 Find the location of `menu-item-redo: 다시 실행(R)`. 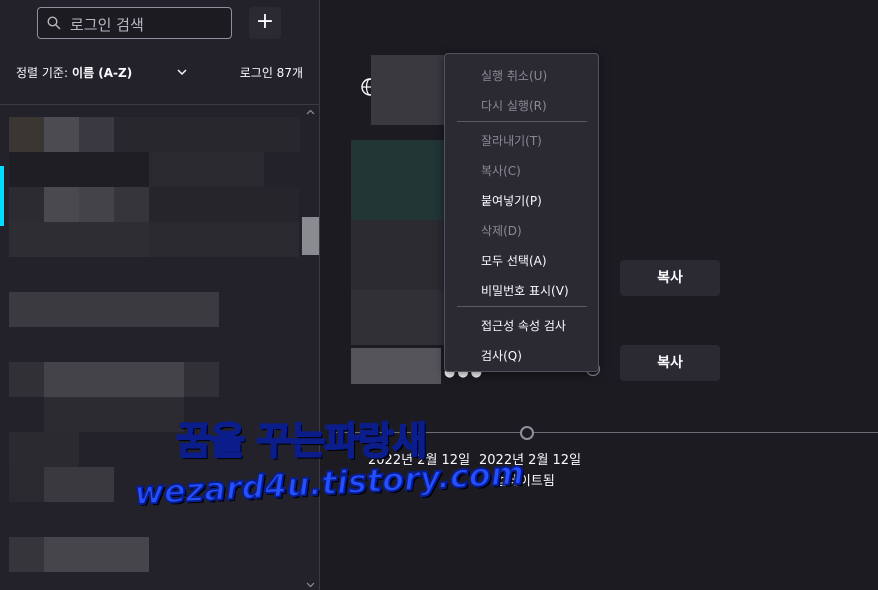

menu-item-redo: 다시 실행(R) is located at coordinates (514, 105).